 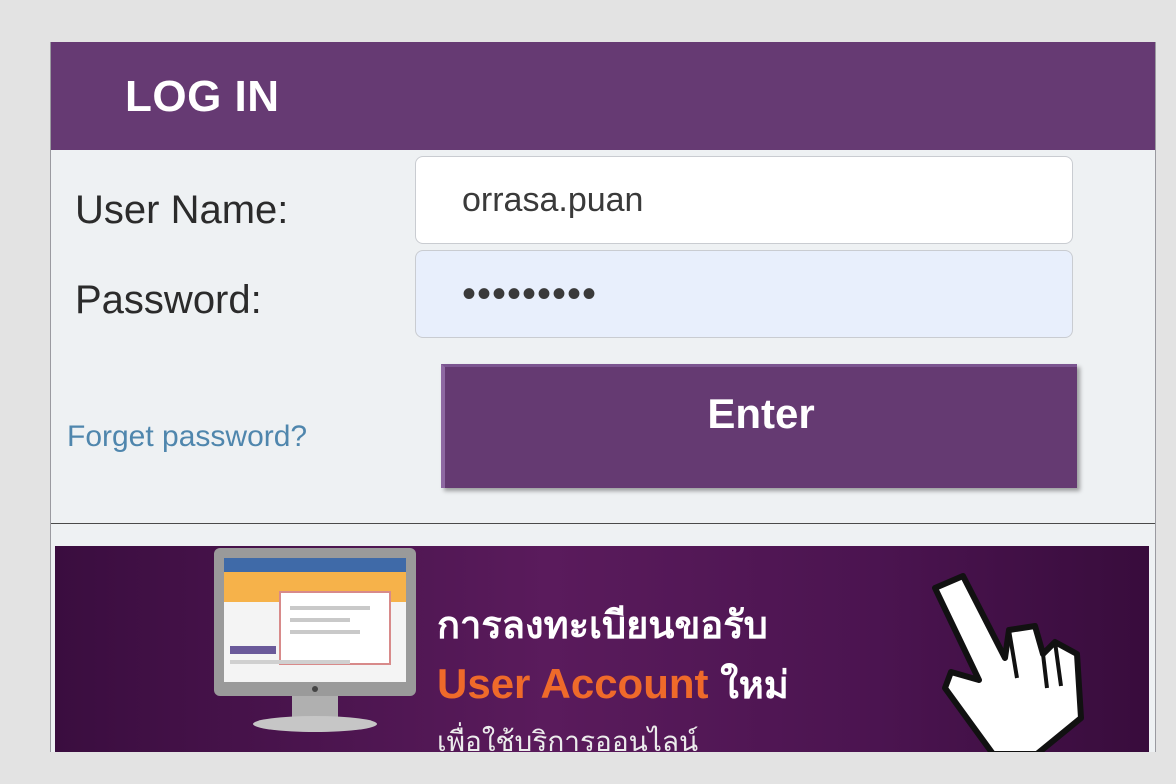 I want to click on password-label: Password:, so click(x=168, y=300).